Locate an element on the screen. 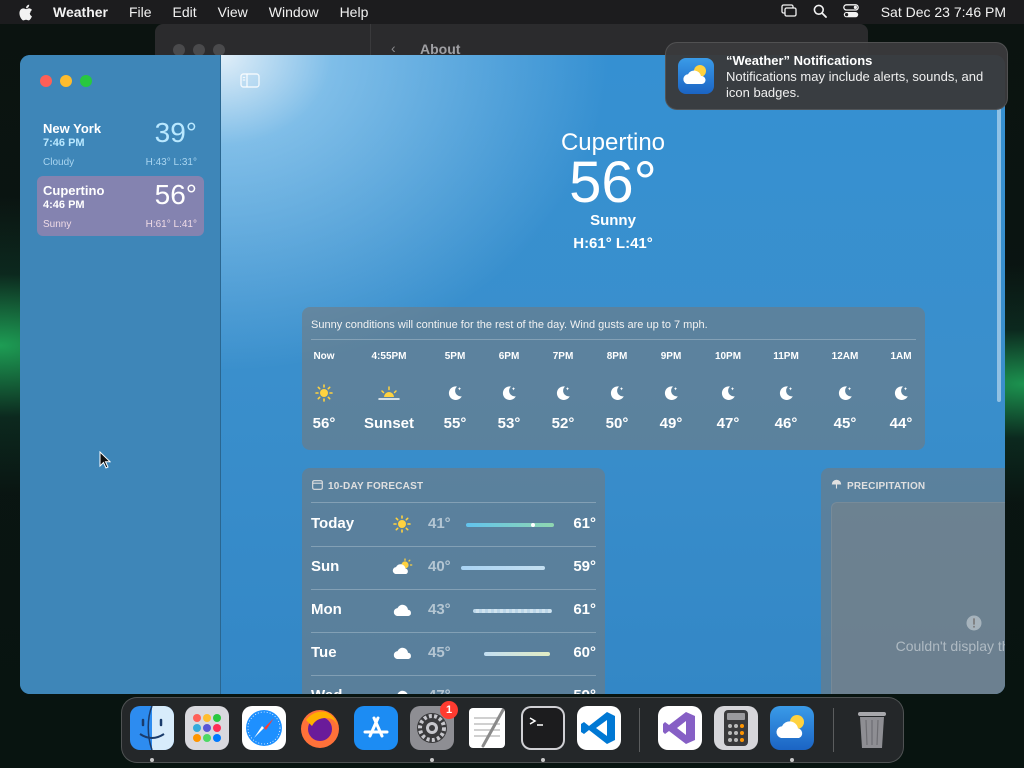 The image size is (1024, 768). apple-menu-icon is located at coordinates (27, 12).